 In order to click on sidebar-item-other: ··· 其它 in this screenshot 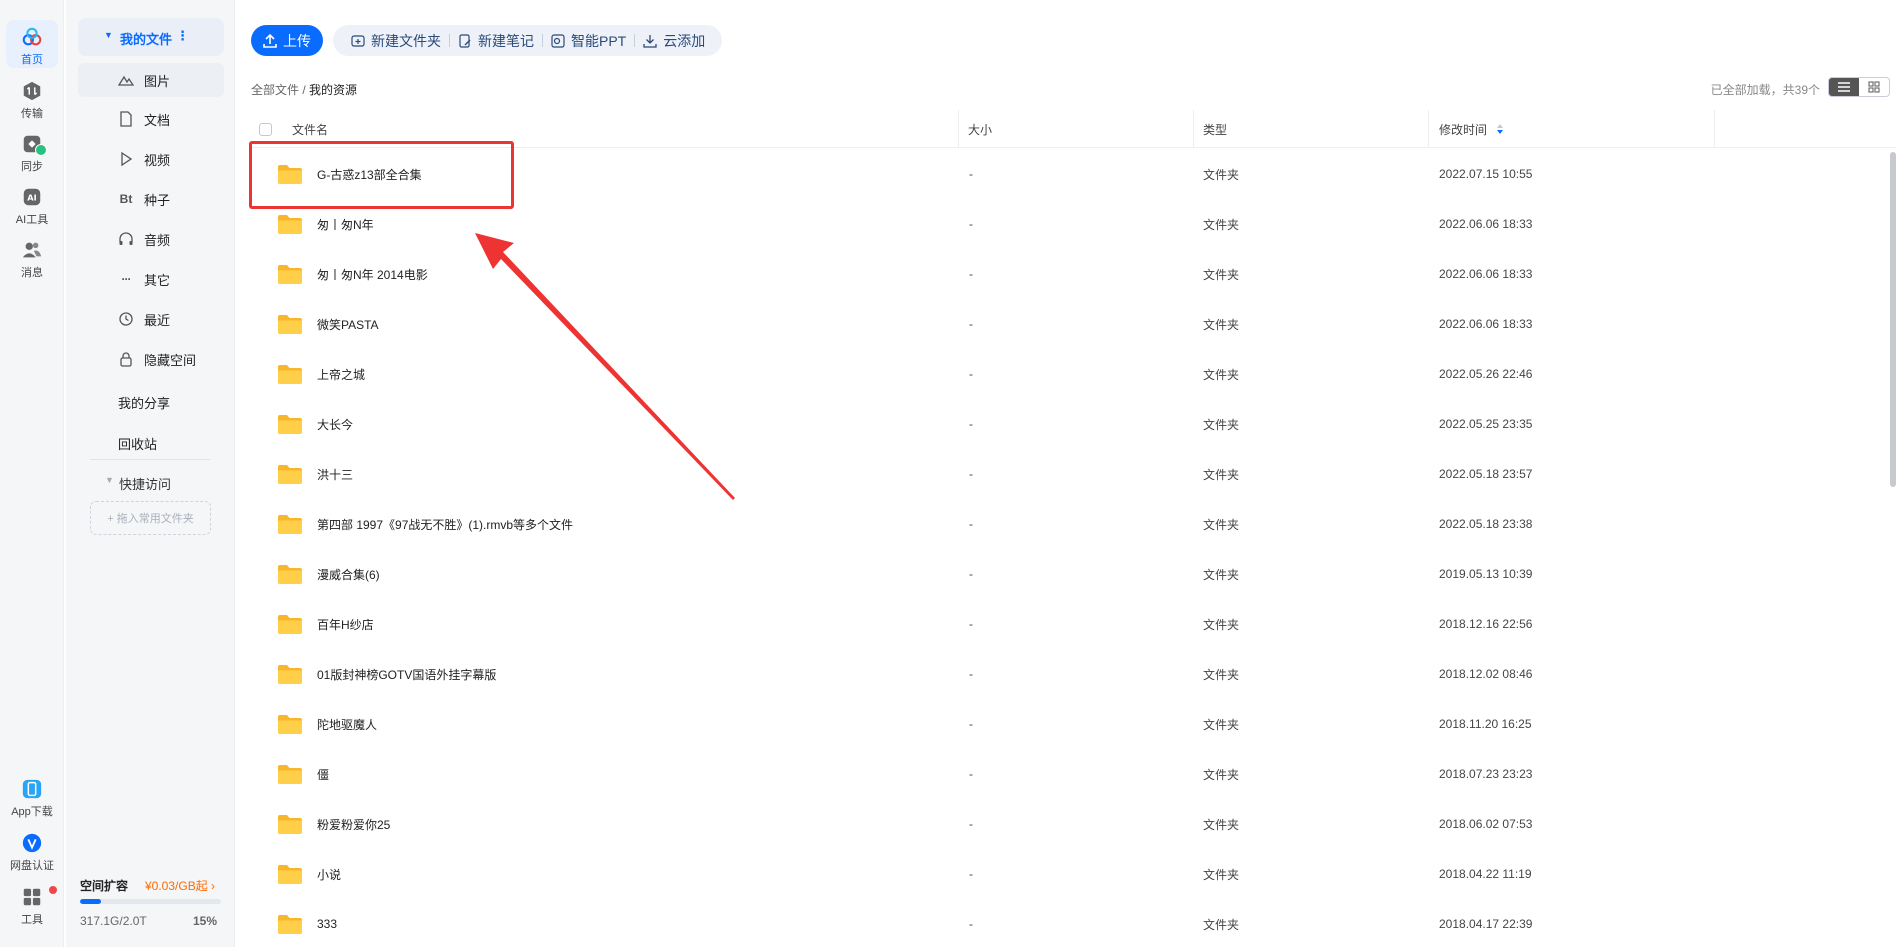, I will do `click(151, 279)`.